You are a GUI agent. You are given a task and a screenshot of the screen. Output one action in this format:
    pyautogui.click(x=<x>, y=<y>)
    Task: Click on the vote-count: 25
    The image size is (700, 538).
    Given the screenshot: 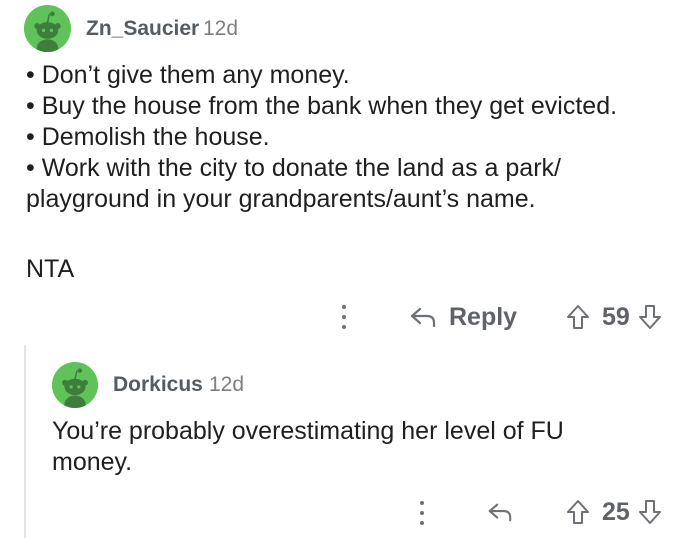 What is the action you would take?
    pyautogui.click(x=616, y=511)
    